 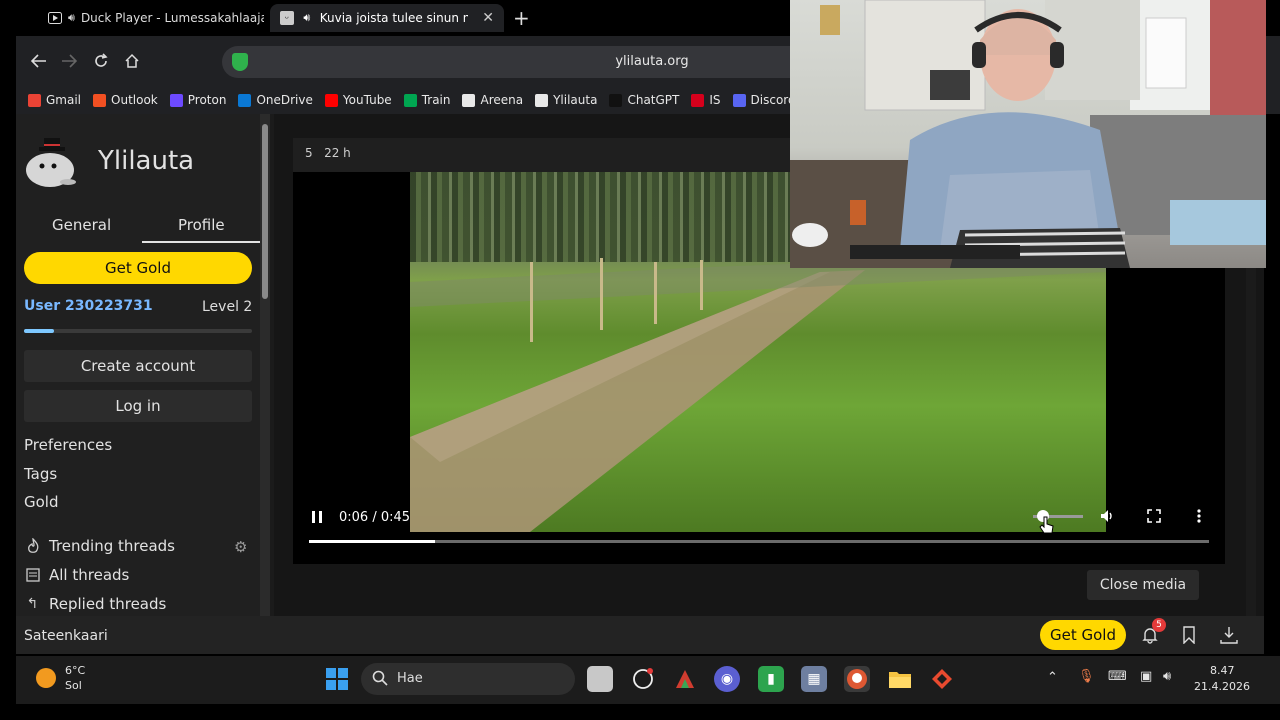 What do you see at coordinates (138, 268) in the screenshot?
I see `get-gold-button: Get Gold` at bounding box center [138, 268].